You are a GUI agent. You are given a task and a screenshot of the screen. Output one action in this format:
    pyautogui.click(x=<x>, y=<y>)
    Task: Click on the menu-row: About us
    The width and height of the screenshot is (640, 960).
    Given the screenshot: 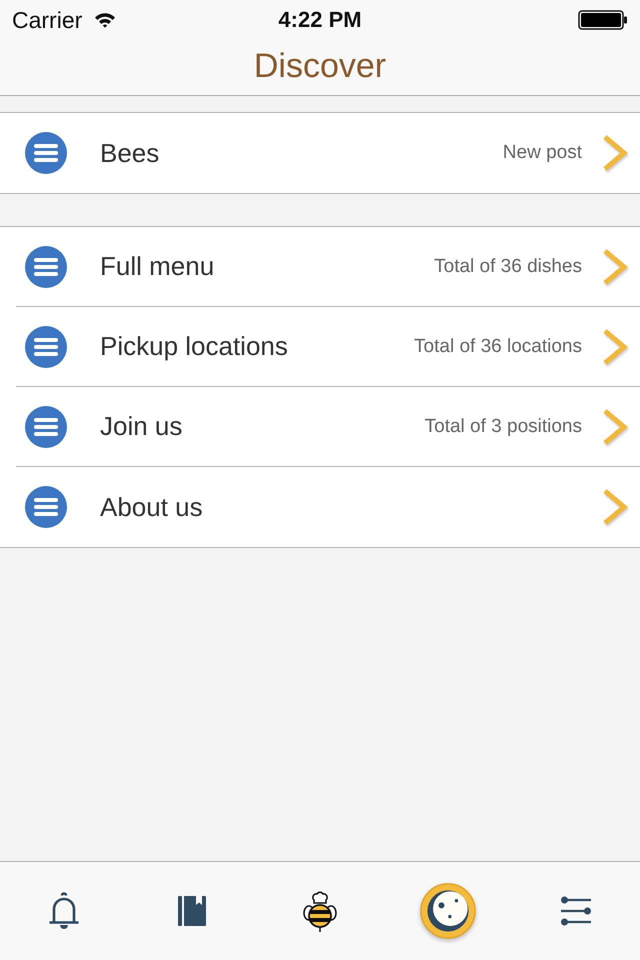 What is the action you would take?
    pyautogui.click(x=320, y=507)
    